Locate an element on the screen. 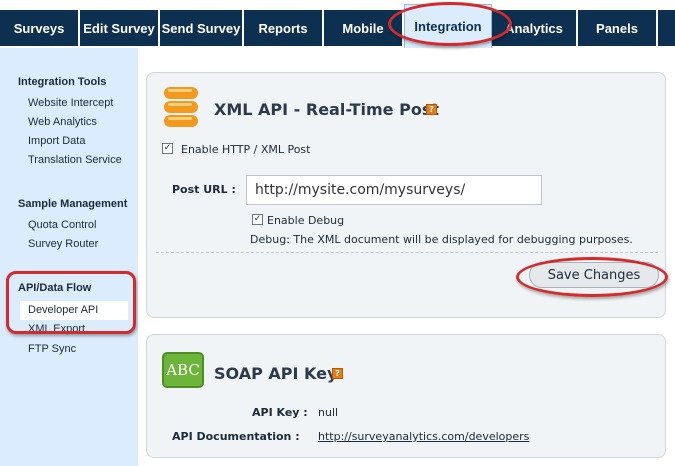 The width and height of the screenshot is (675, 466). sidebar-item-survey-router: Survey Router is located at coordinates (63, 244).